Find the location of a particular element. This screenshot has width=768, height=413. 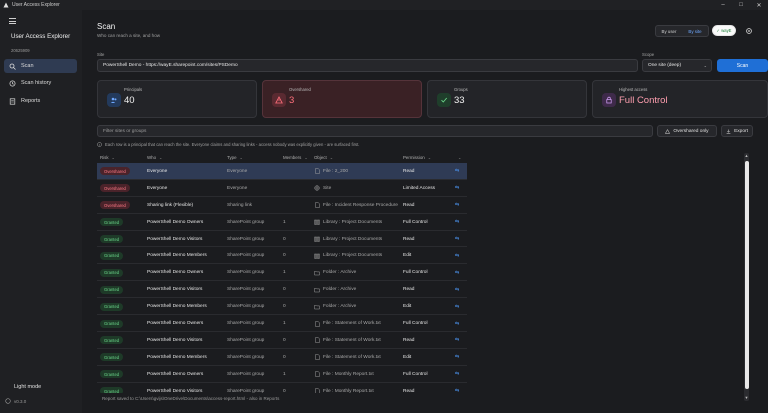

scope-select: One site (deep) ⌄ is located at coordinates (677, 65).